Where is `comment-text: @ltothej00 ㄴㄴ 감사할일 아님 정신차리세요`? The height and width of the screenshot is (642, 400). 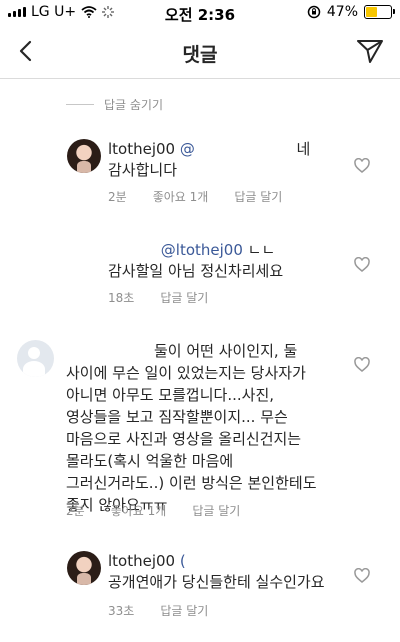 comment-text: @ltothej00 ㄴㄴ 감사할일 아님 정신차리세요 is located at coordinates (195, 261).